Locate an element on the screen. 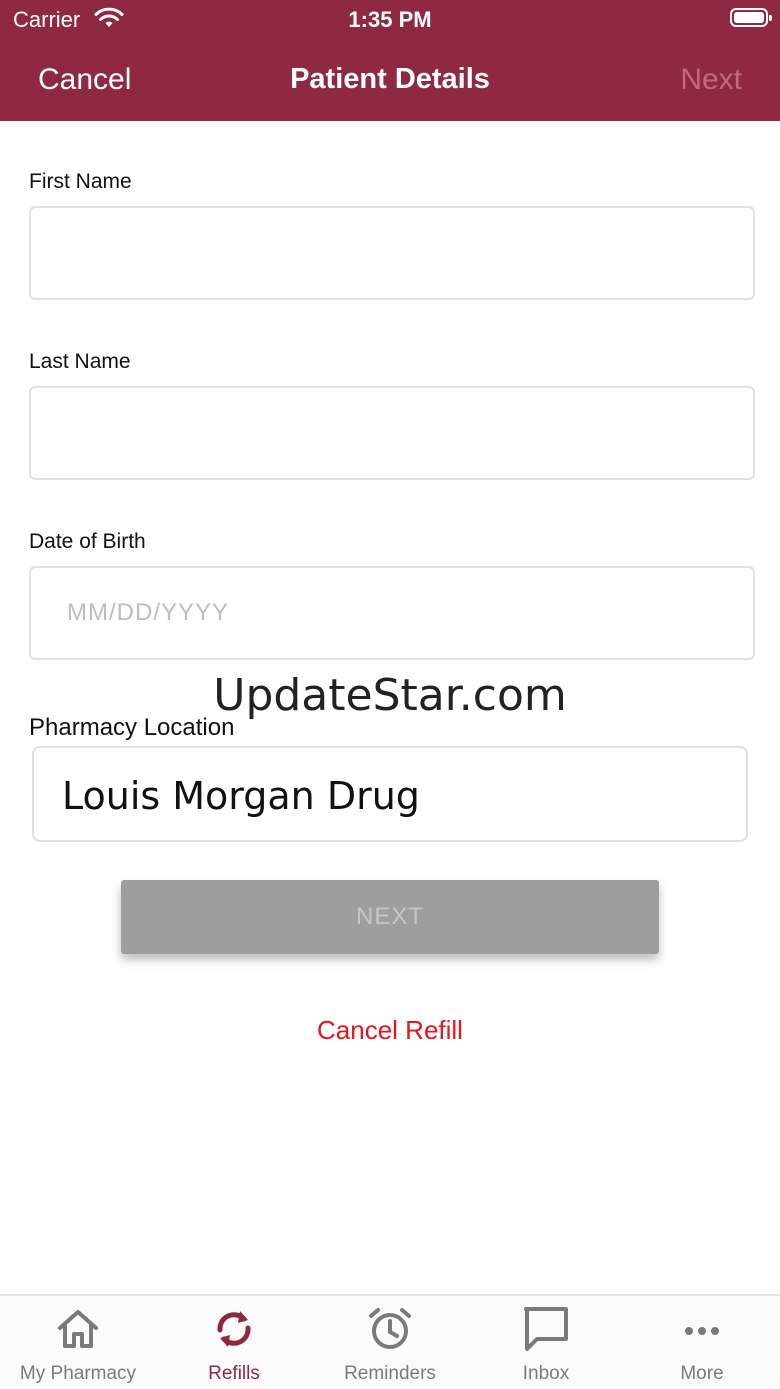  chat-bubble-icon is located at coordinates (546, 1329).